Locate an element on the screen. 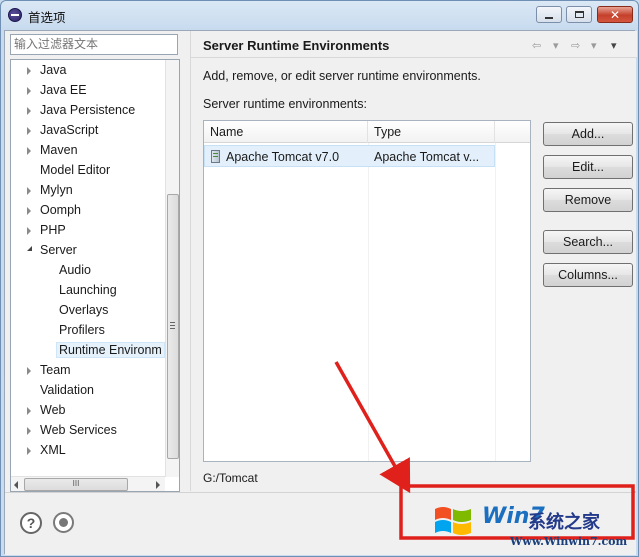  tree-item-label: Server is located at coordinates (58, 250).